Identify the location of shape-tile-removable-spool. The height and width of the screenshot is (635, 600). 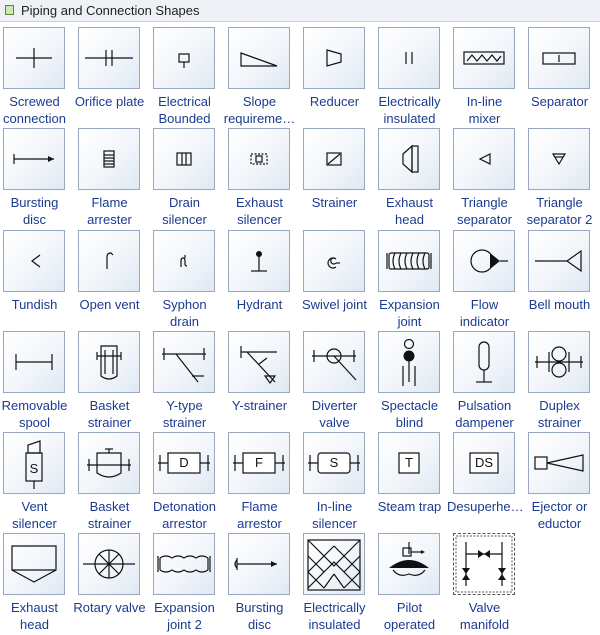
(34, 362).